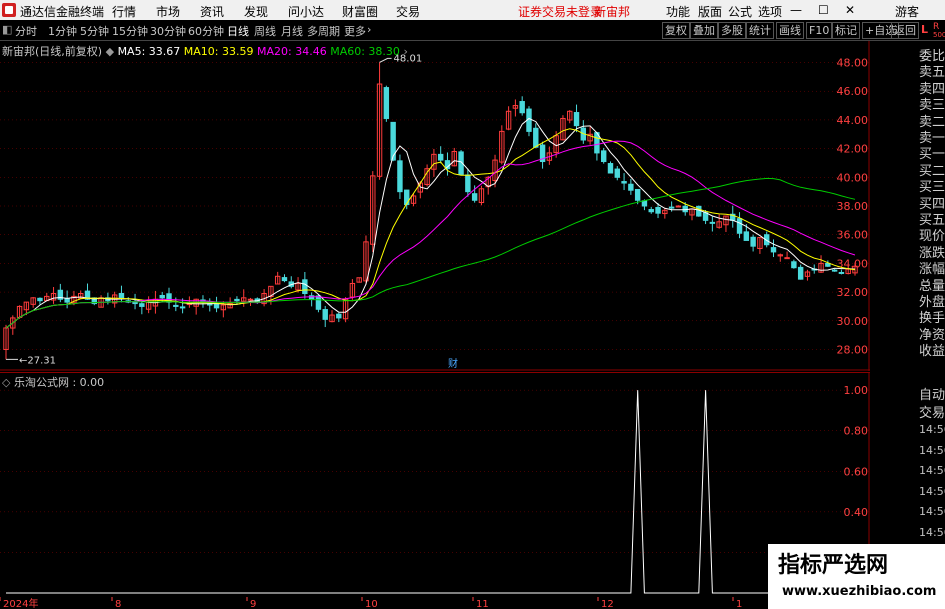  Describe the element at coordinates (62, 31) in the screenshot. I see `tab-period-1: 1分钟` at that location.